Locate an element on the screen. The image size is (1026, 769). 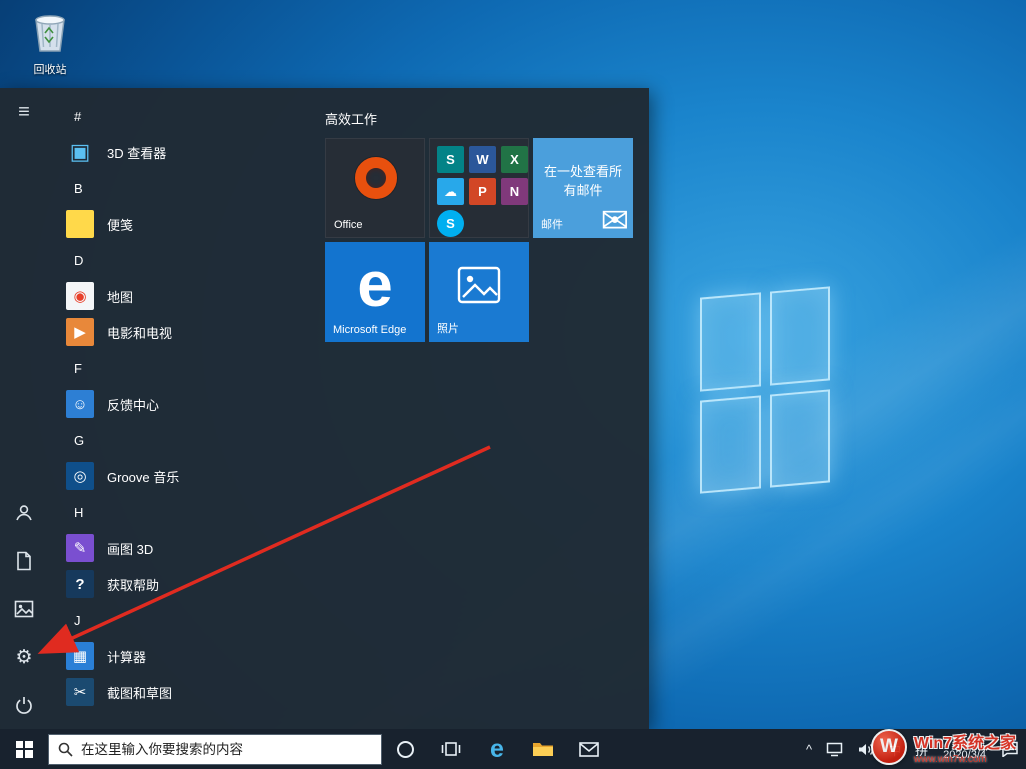
recycle-bin-label: 回收站 is located at coordinates (50, 70).